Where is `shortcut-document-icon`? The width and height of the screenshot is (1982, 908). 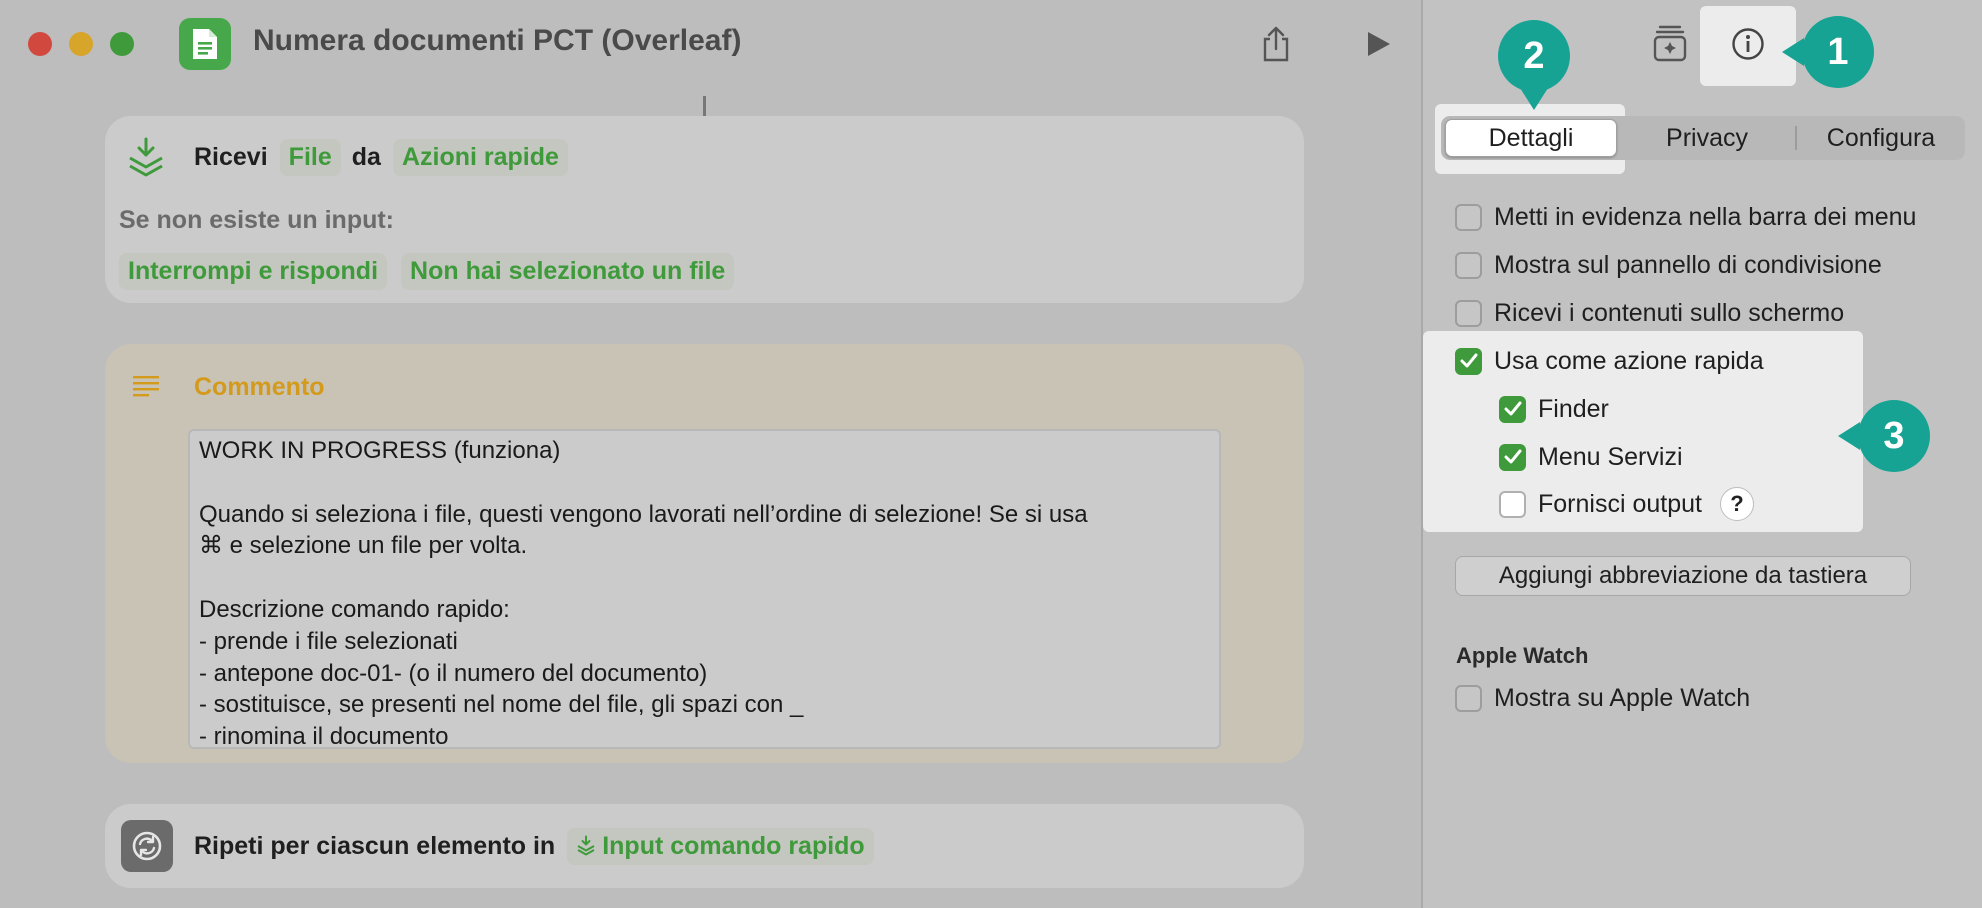
shortcut-document-icon is located at coordinates (205, 44).